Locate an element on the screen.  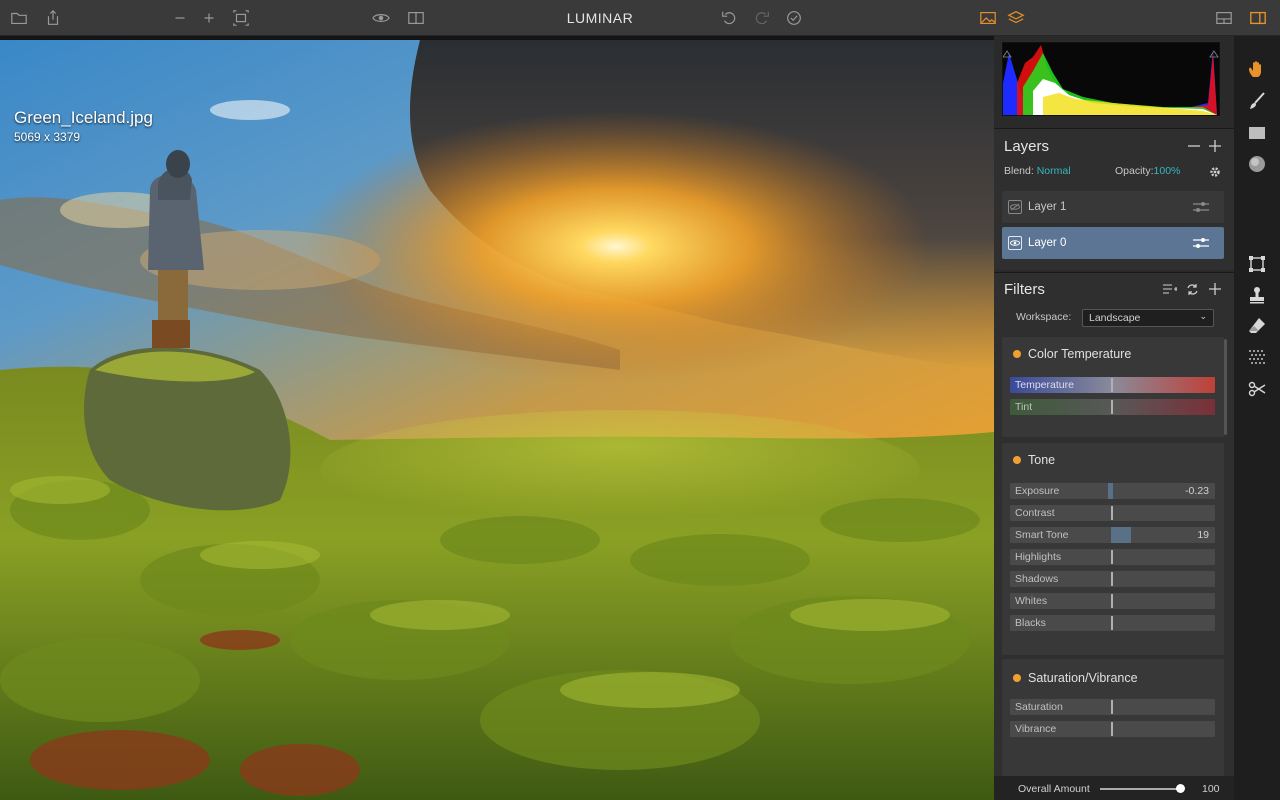
slider-label: Blacks is located at coordinates (1030, 623).